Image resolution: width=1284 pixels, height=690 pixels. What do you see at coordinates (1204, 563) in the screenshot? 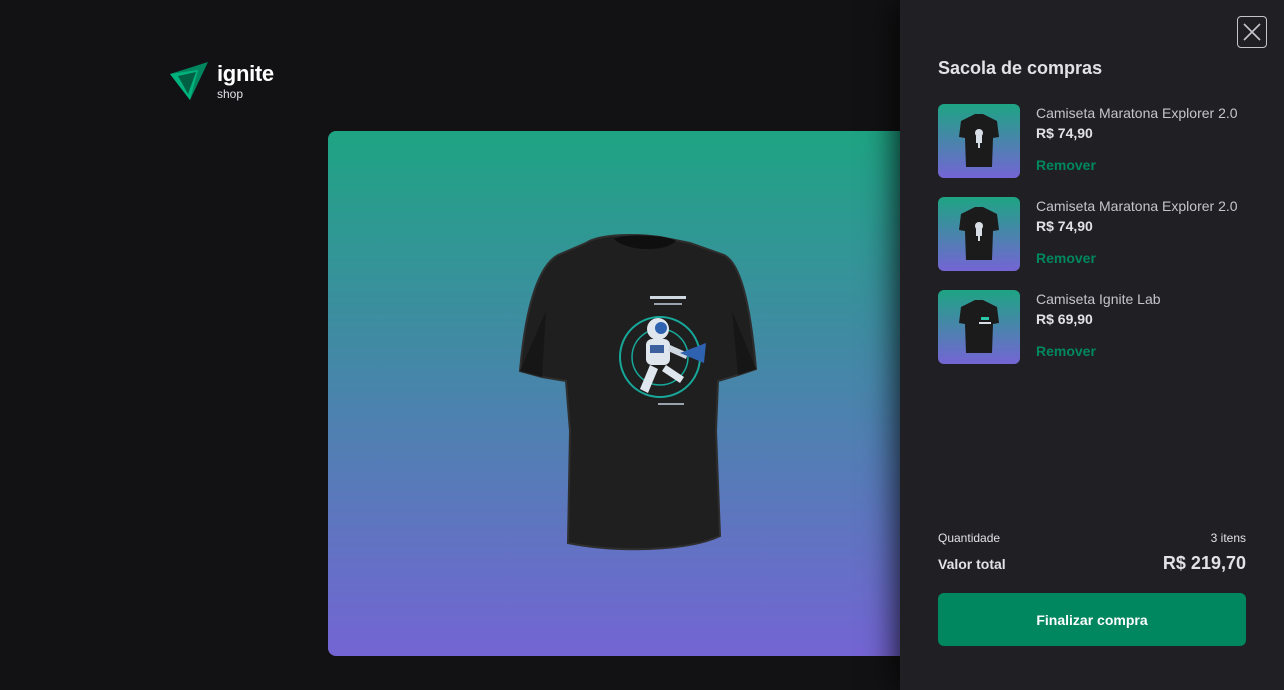
I see `total-value: R$ 219,70` at bounding box center [1204, 563].